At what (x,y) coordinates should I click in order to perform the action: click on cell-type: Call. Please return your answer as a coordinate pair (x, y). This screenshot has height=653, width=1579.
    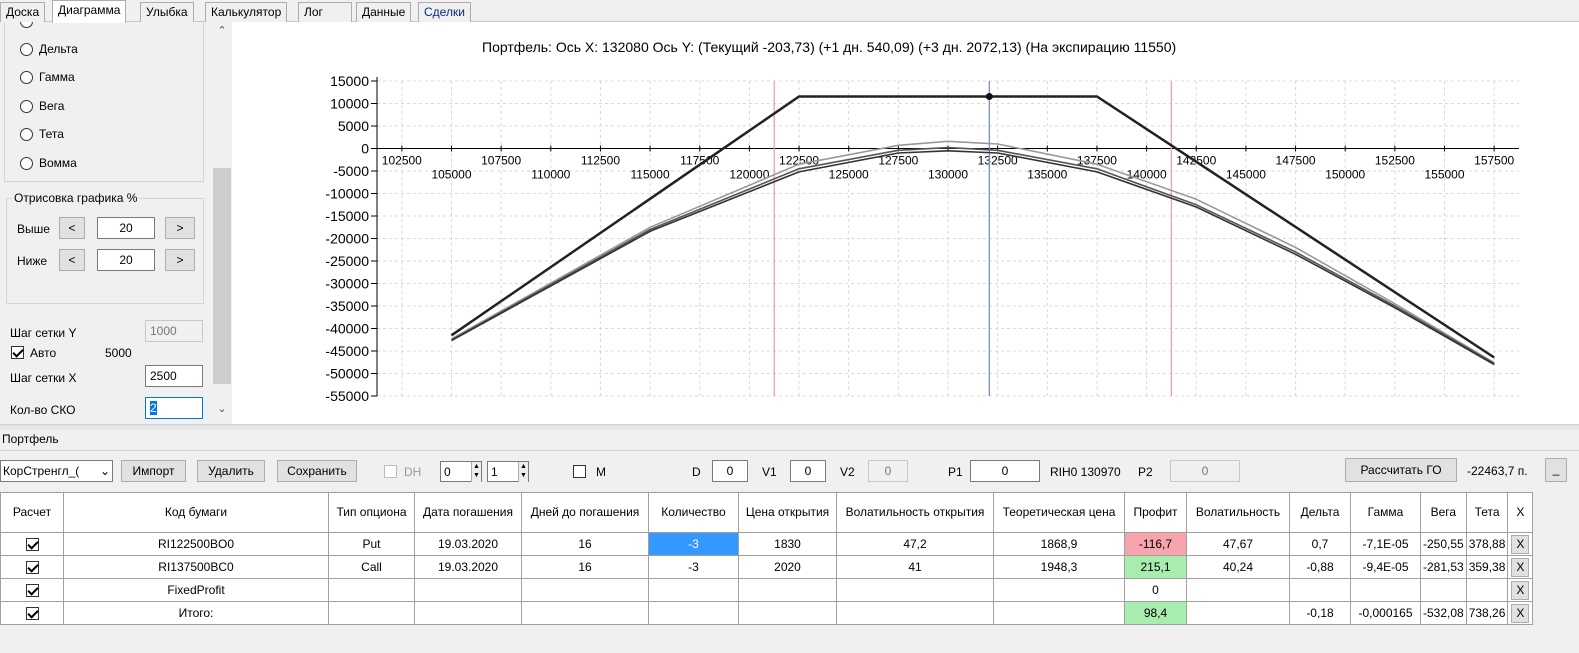
    Looking at the image, I should click on (371, 567).